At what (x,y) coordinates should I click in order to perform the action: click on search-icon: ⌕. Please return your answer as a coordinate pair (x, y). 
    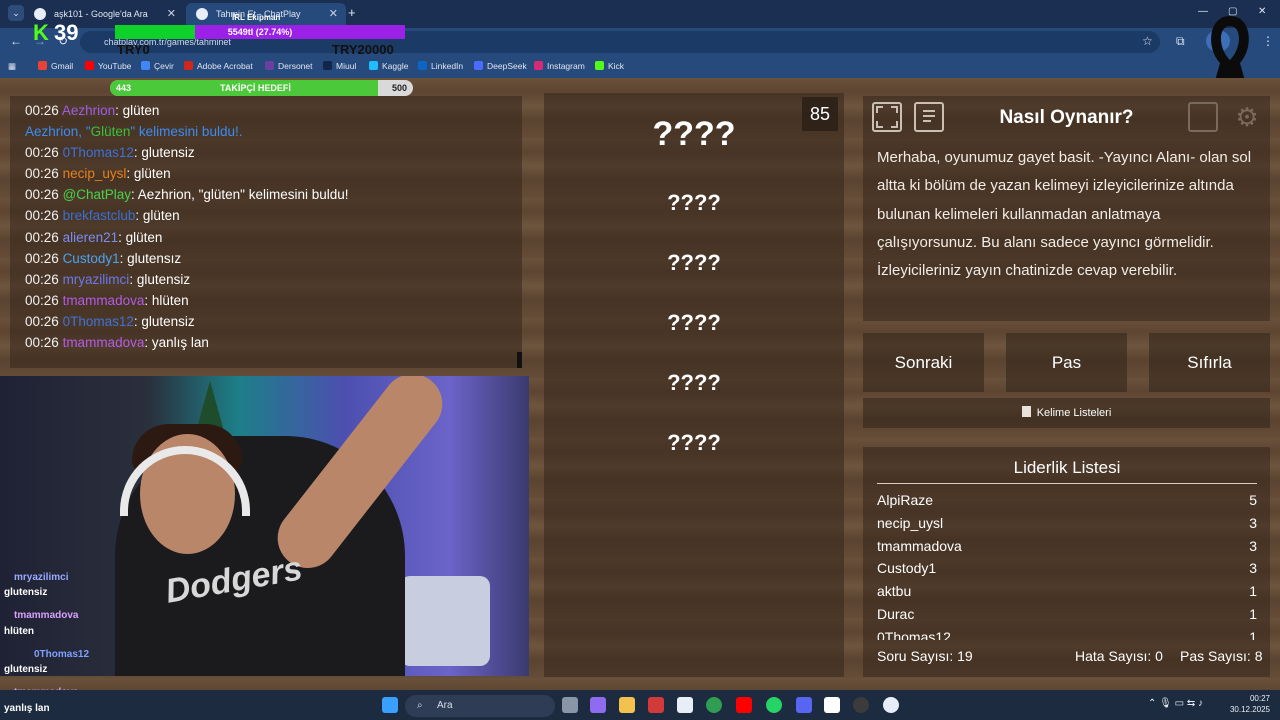
    Looking at the image, I should click on (420, 705).